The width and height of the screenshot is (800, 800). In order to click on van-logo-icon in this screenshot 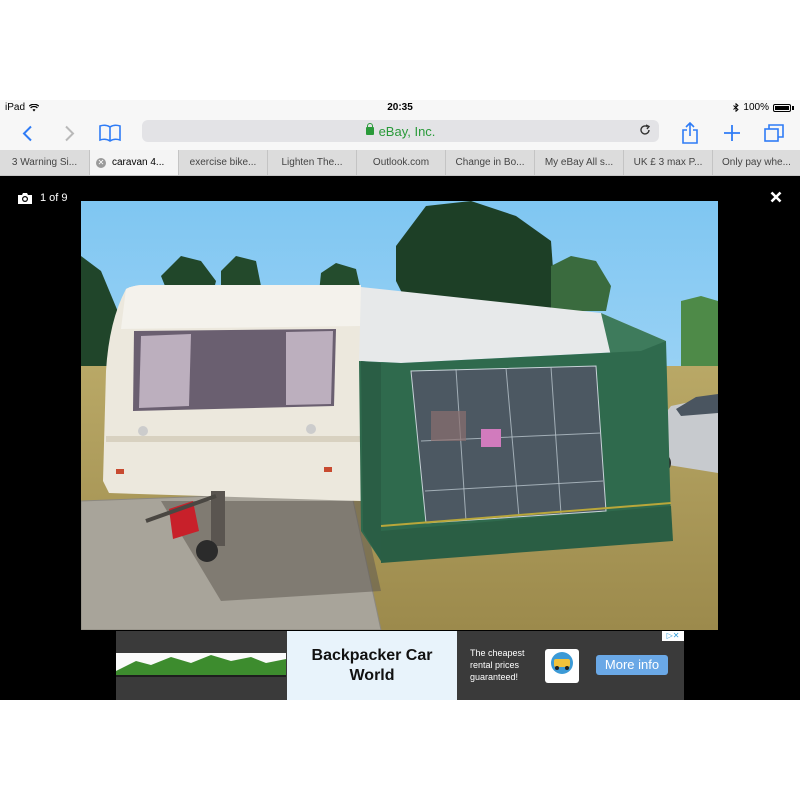, I will do `click(562, 666)`.